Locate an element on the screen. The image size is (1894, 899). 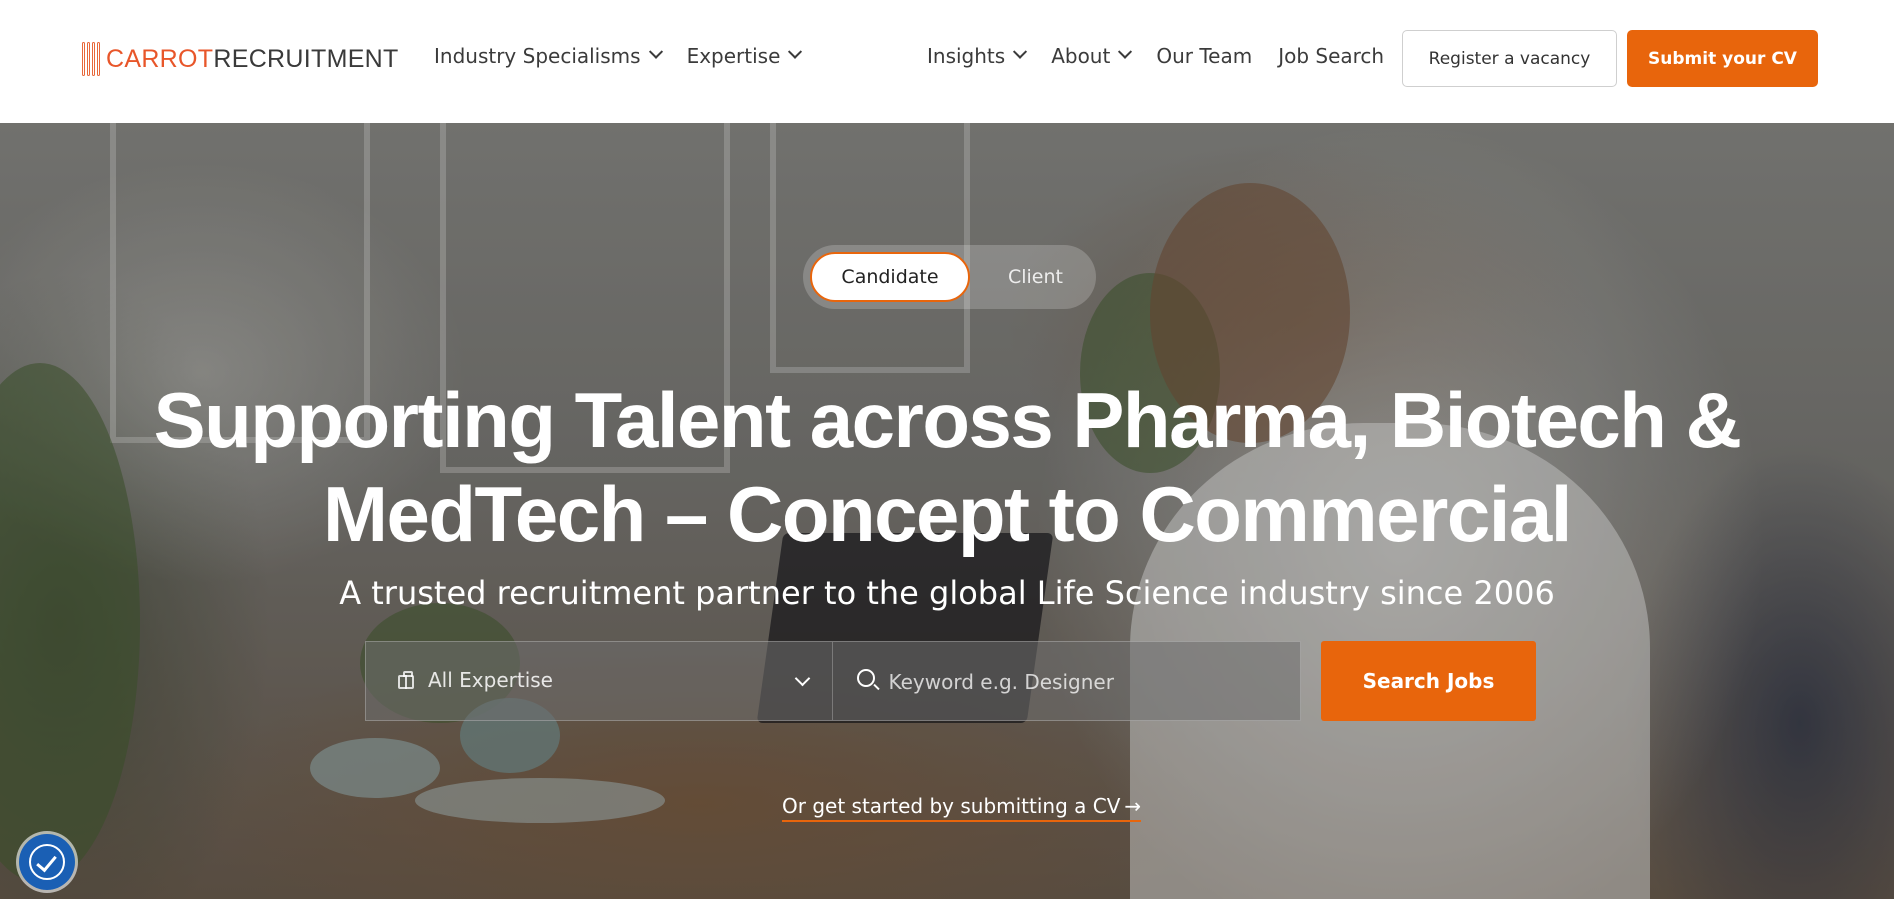
toggle-candidate: Candidate is located at coordinates (890, 277).